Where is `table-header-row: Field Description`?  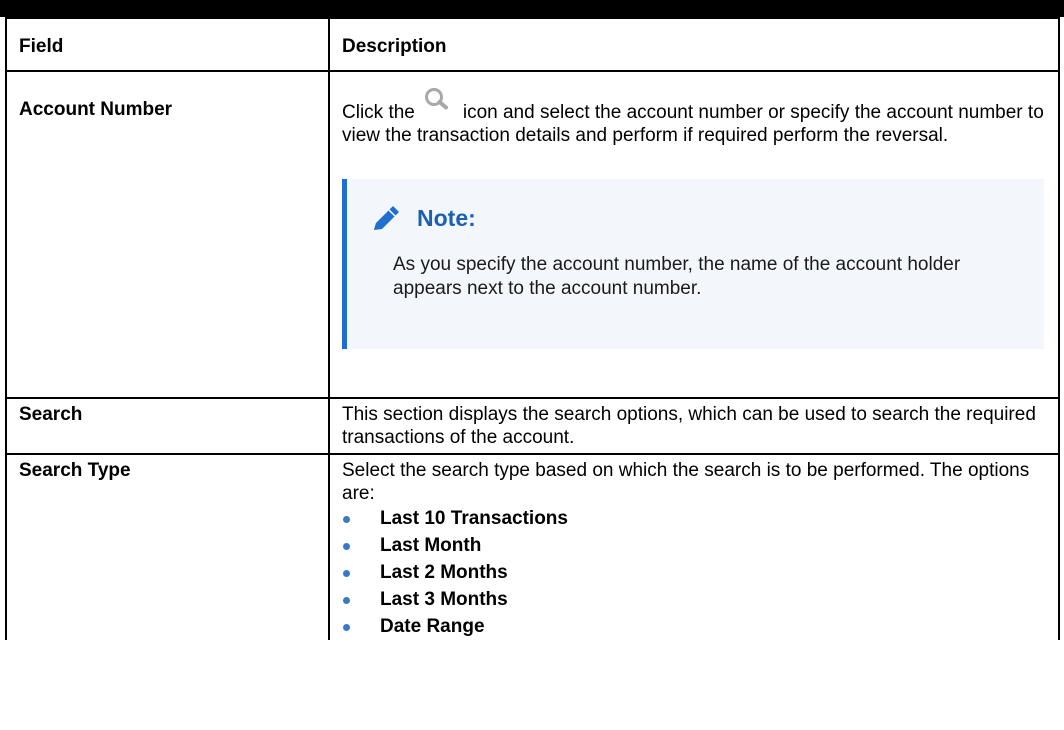 table-header-row: Field Description is located at coordinates (532, 44).